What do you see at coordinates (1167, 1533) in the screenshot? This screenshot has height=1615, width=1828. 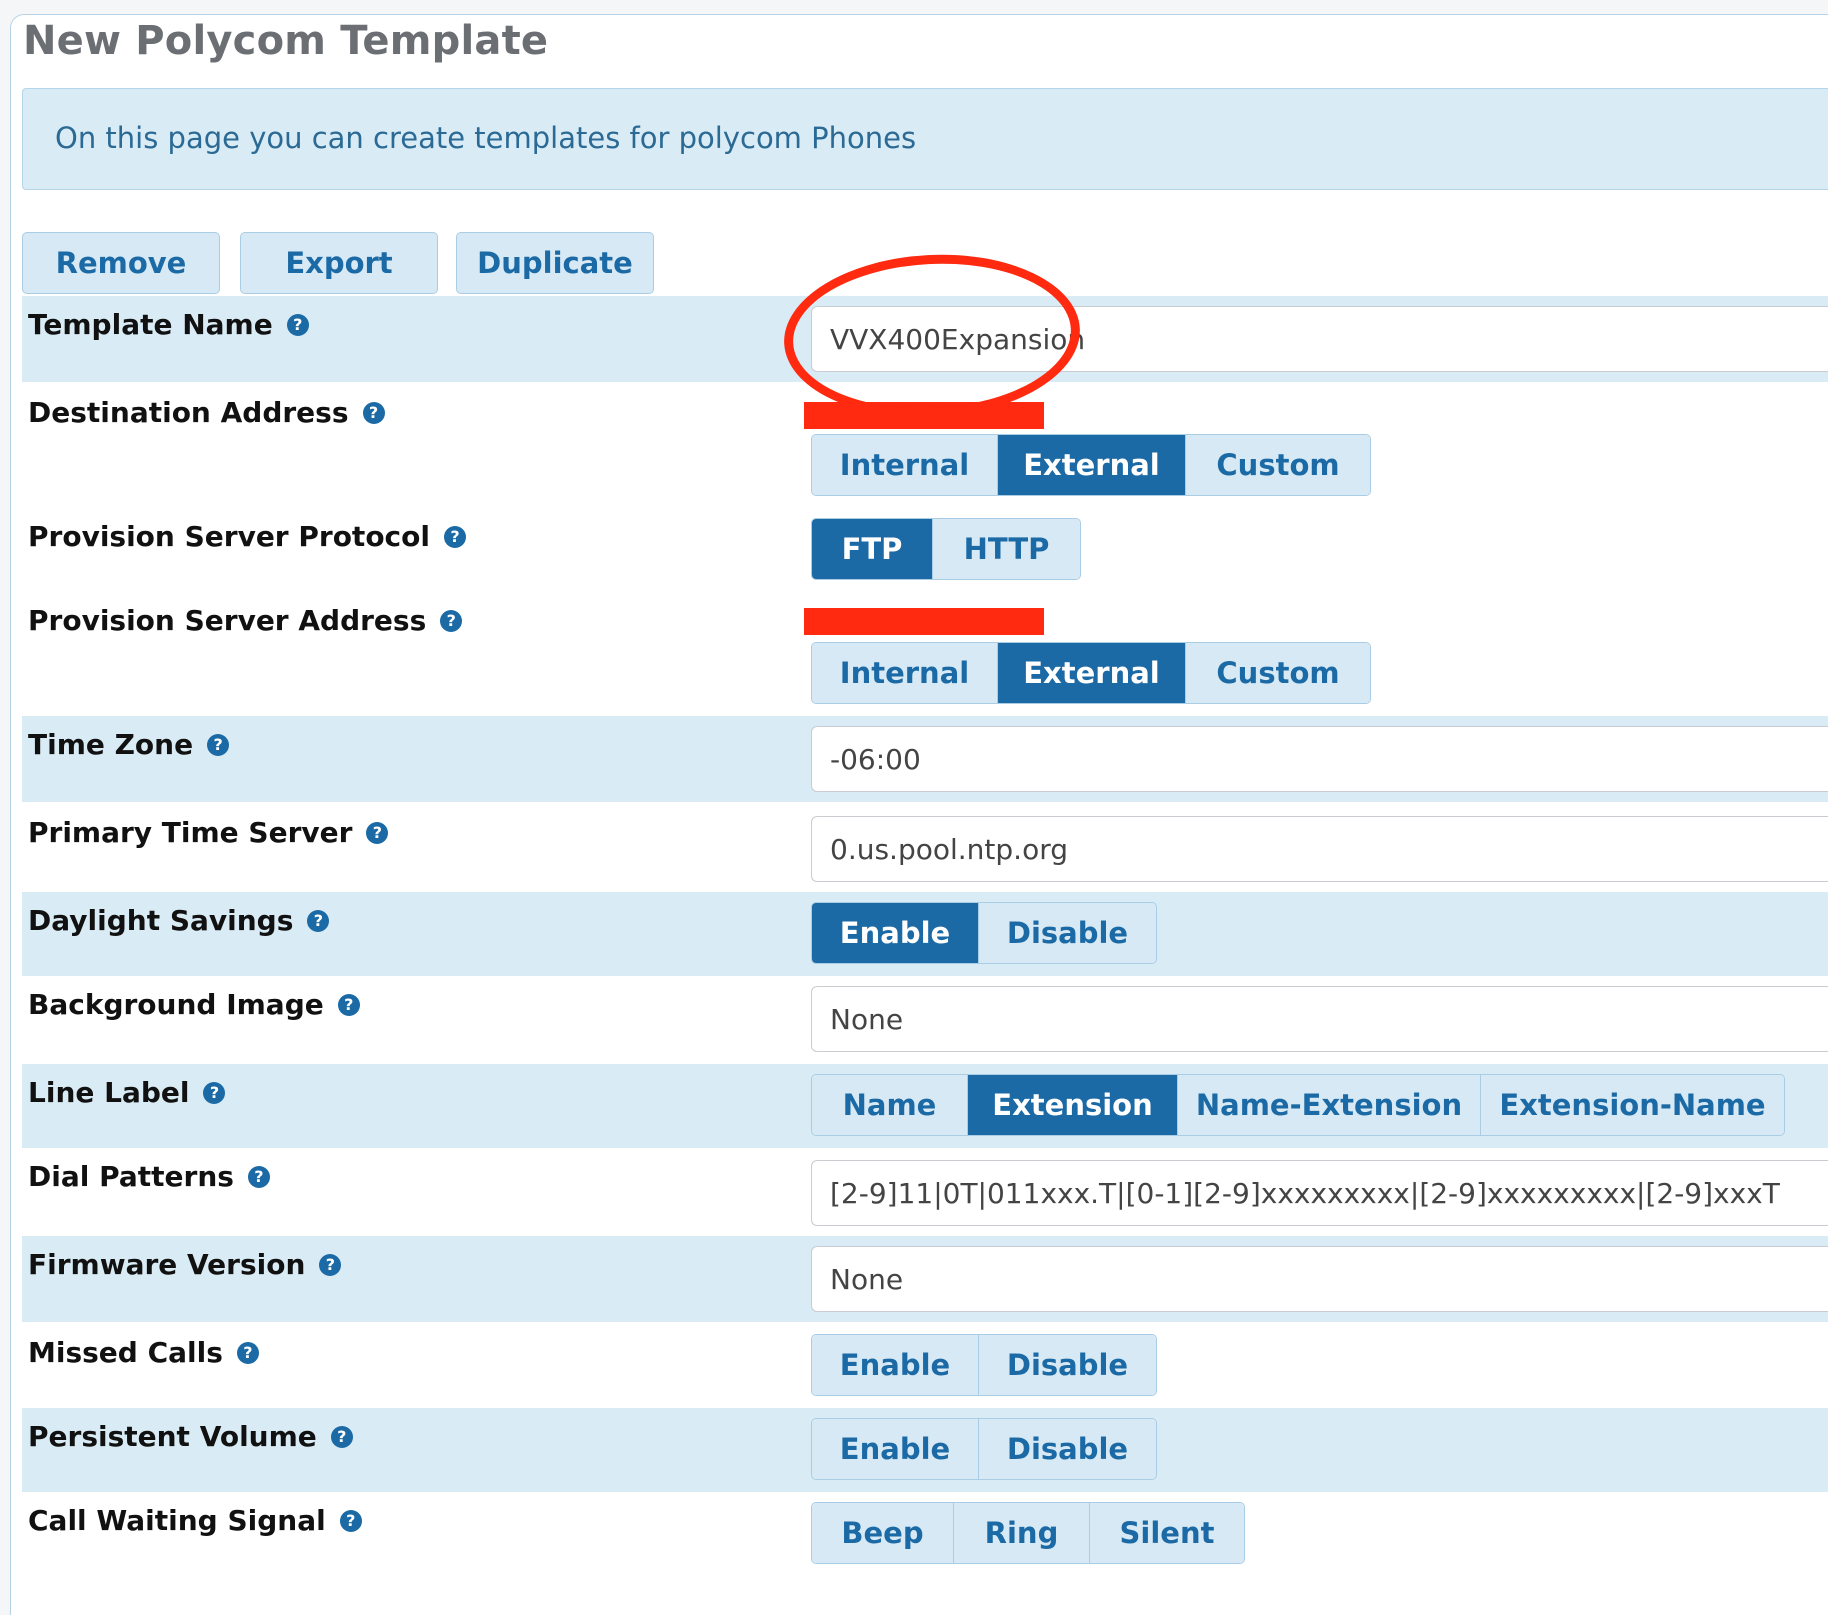 I see `call-waiting-silent-option: Silent` at bounding box center [1167, 1533].